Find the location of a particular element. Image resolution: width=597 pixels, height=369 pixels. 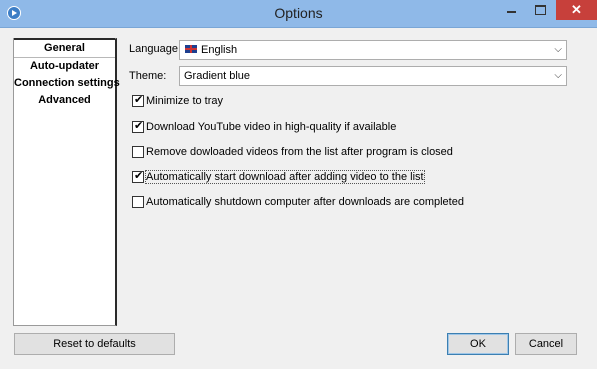

nav-item-auto-updater: Auto-updater is located at coordinates (64, 66).